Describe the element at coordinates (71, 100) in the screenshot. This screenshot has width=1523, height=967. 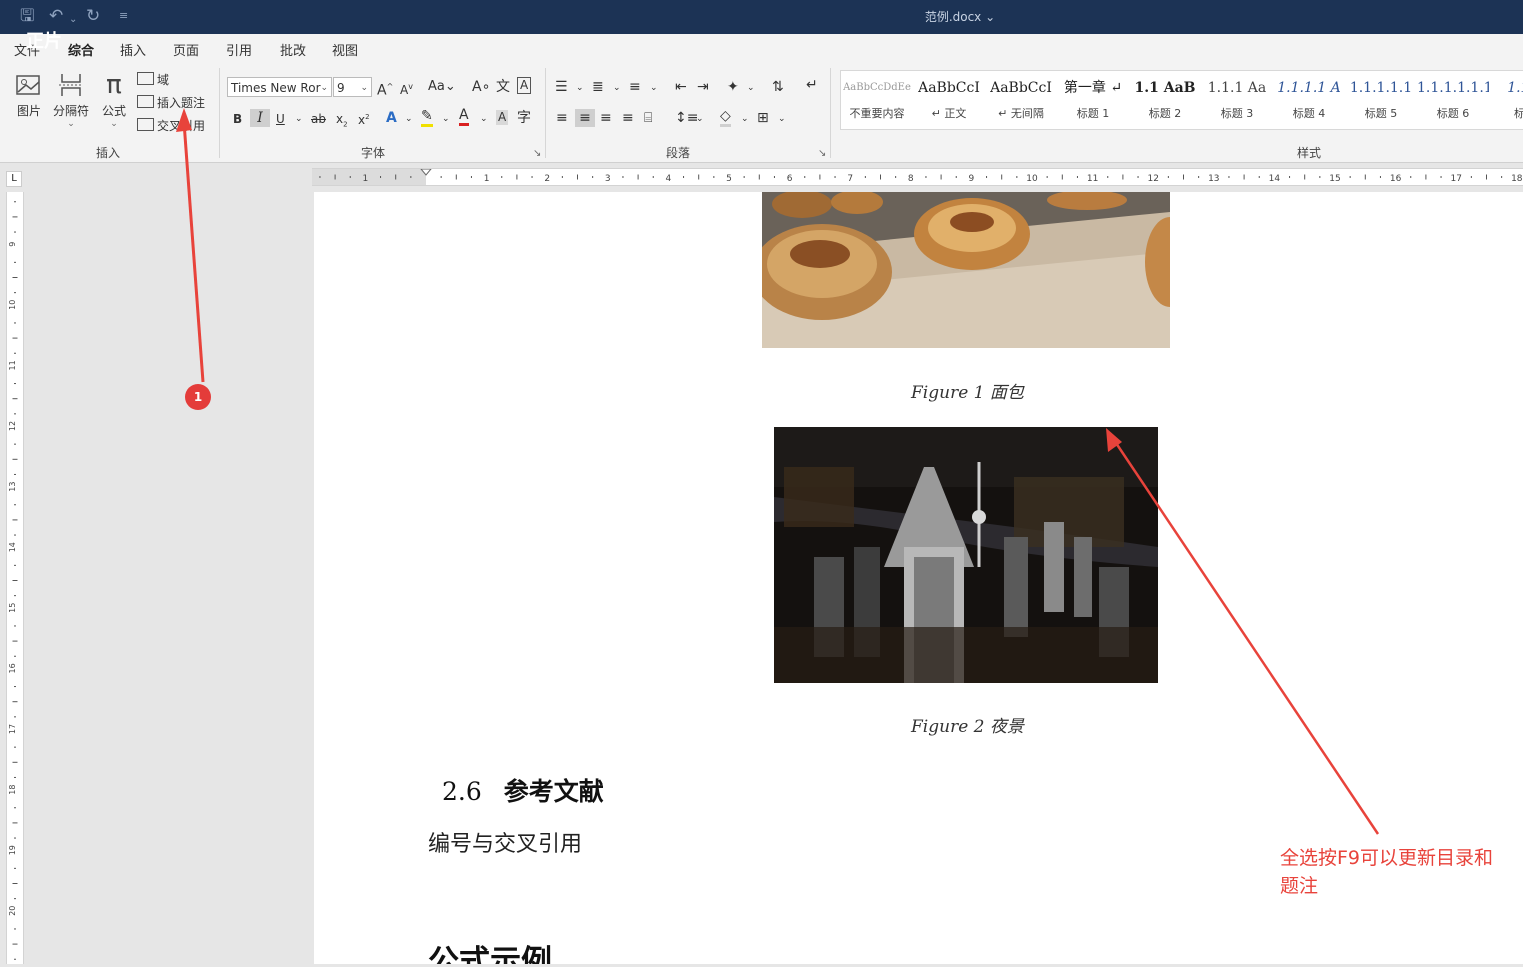
I see `separator-button: 分隔符 ⌄` at that location.